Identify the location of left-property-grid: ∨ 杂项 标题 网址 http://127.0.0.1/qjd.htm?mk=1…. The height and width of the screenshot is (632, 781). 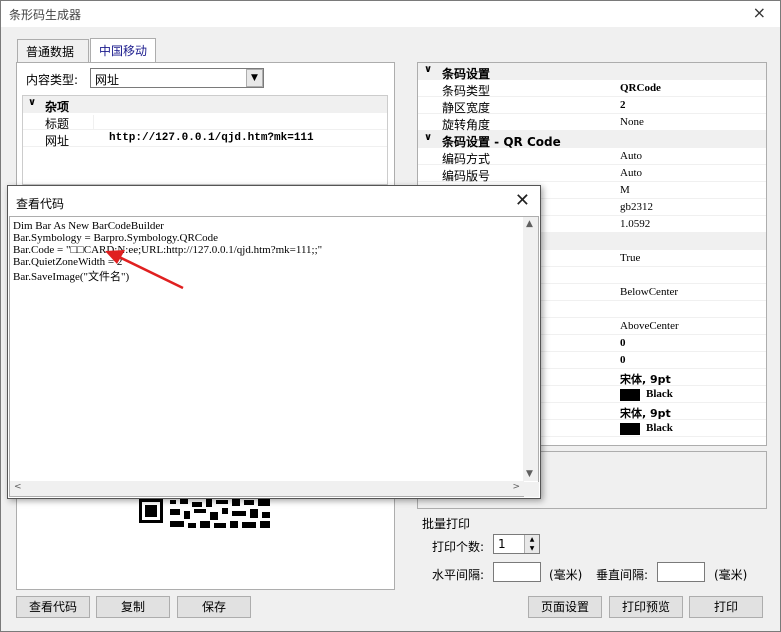
(205, 140).